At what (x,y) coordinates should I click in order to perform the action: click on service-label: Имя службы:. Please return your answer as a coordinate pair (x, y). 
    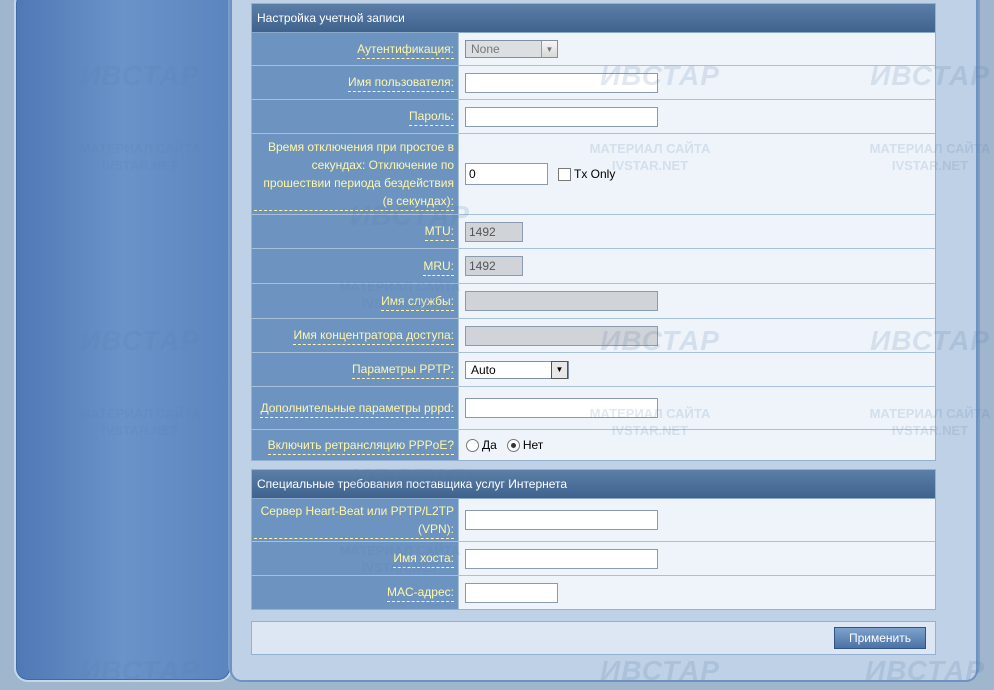
    Looking at the image, I should click on (417, 301).